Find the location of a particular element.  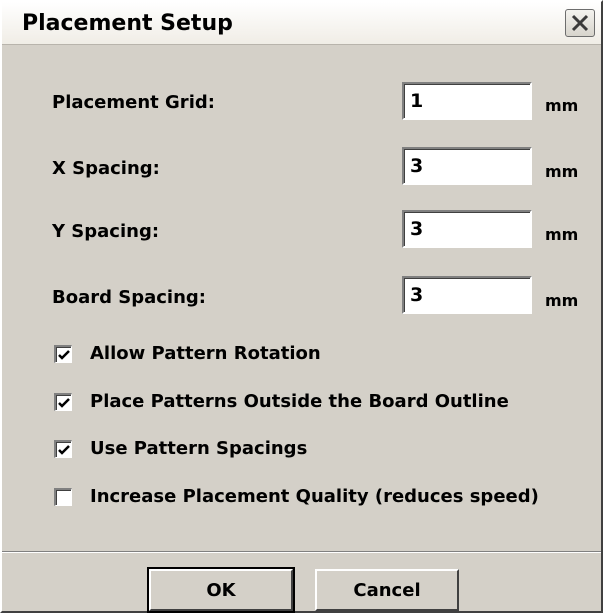

use-pattern-spacings-checkbox is located at coordinates (63, 449).